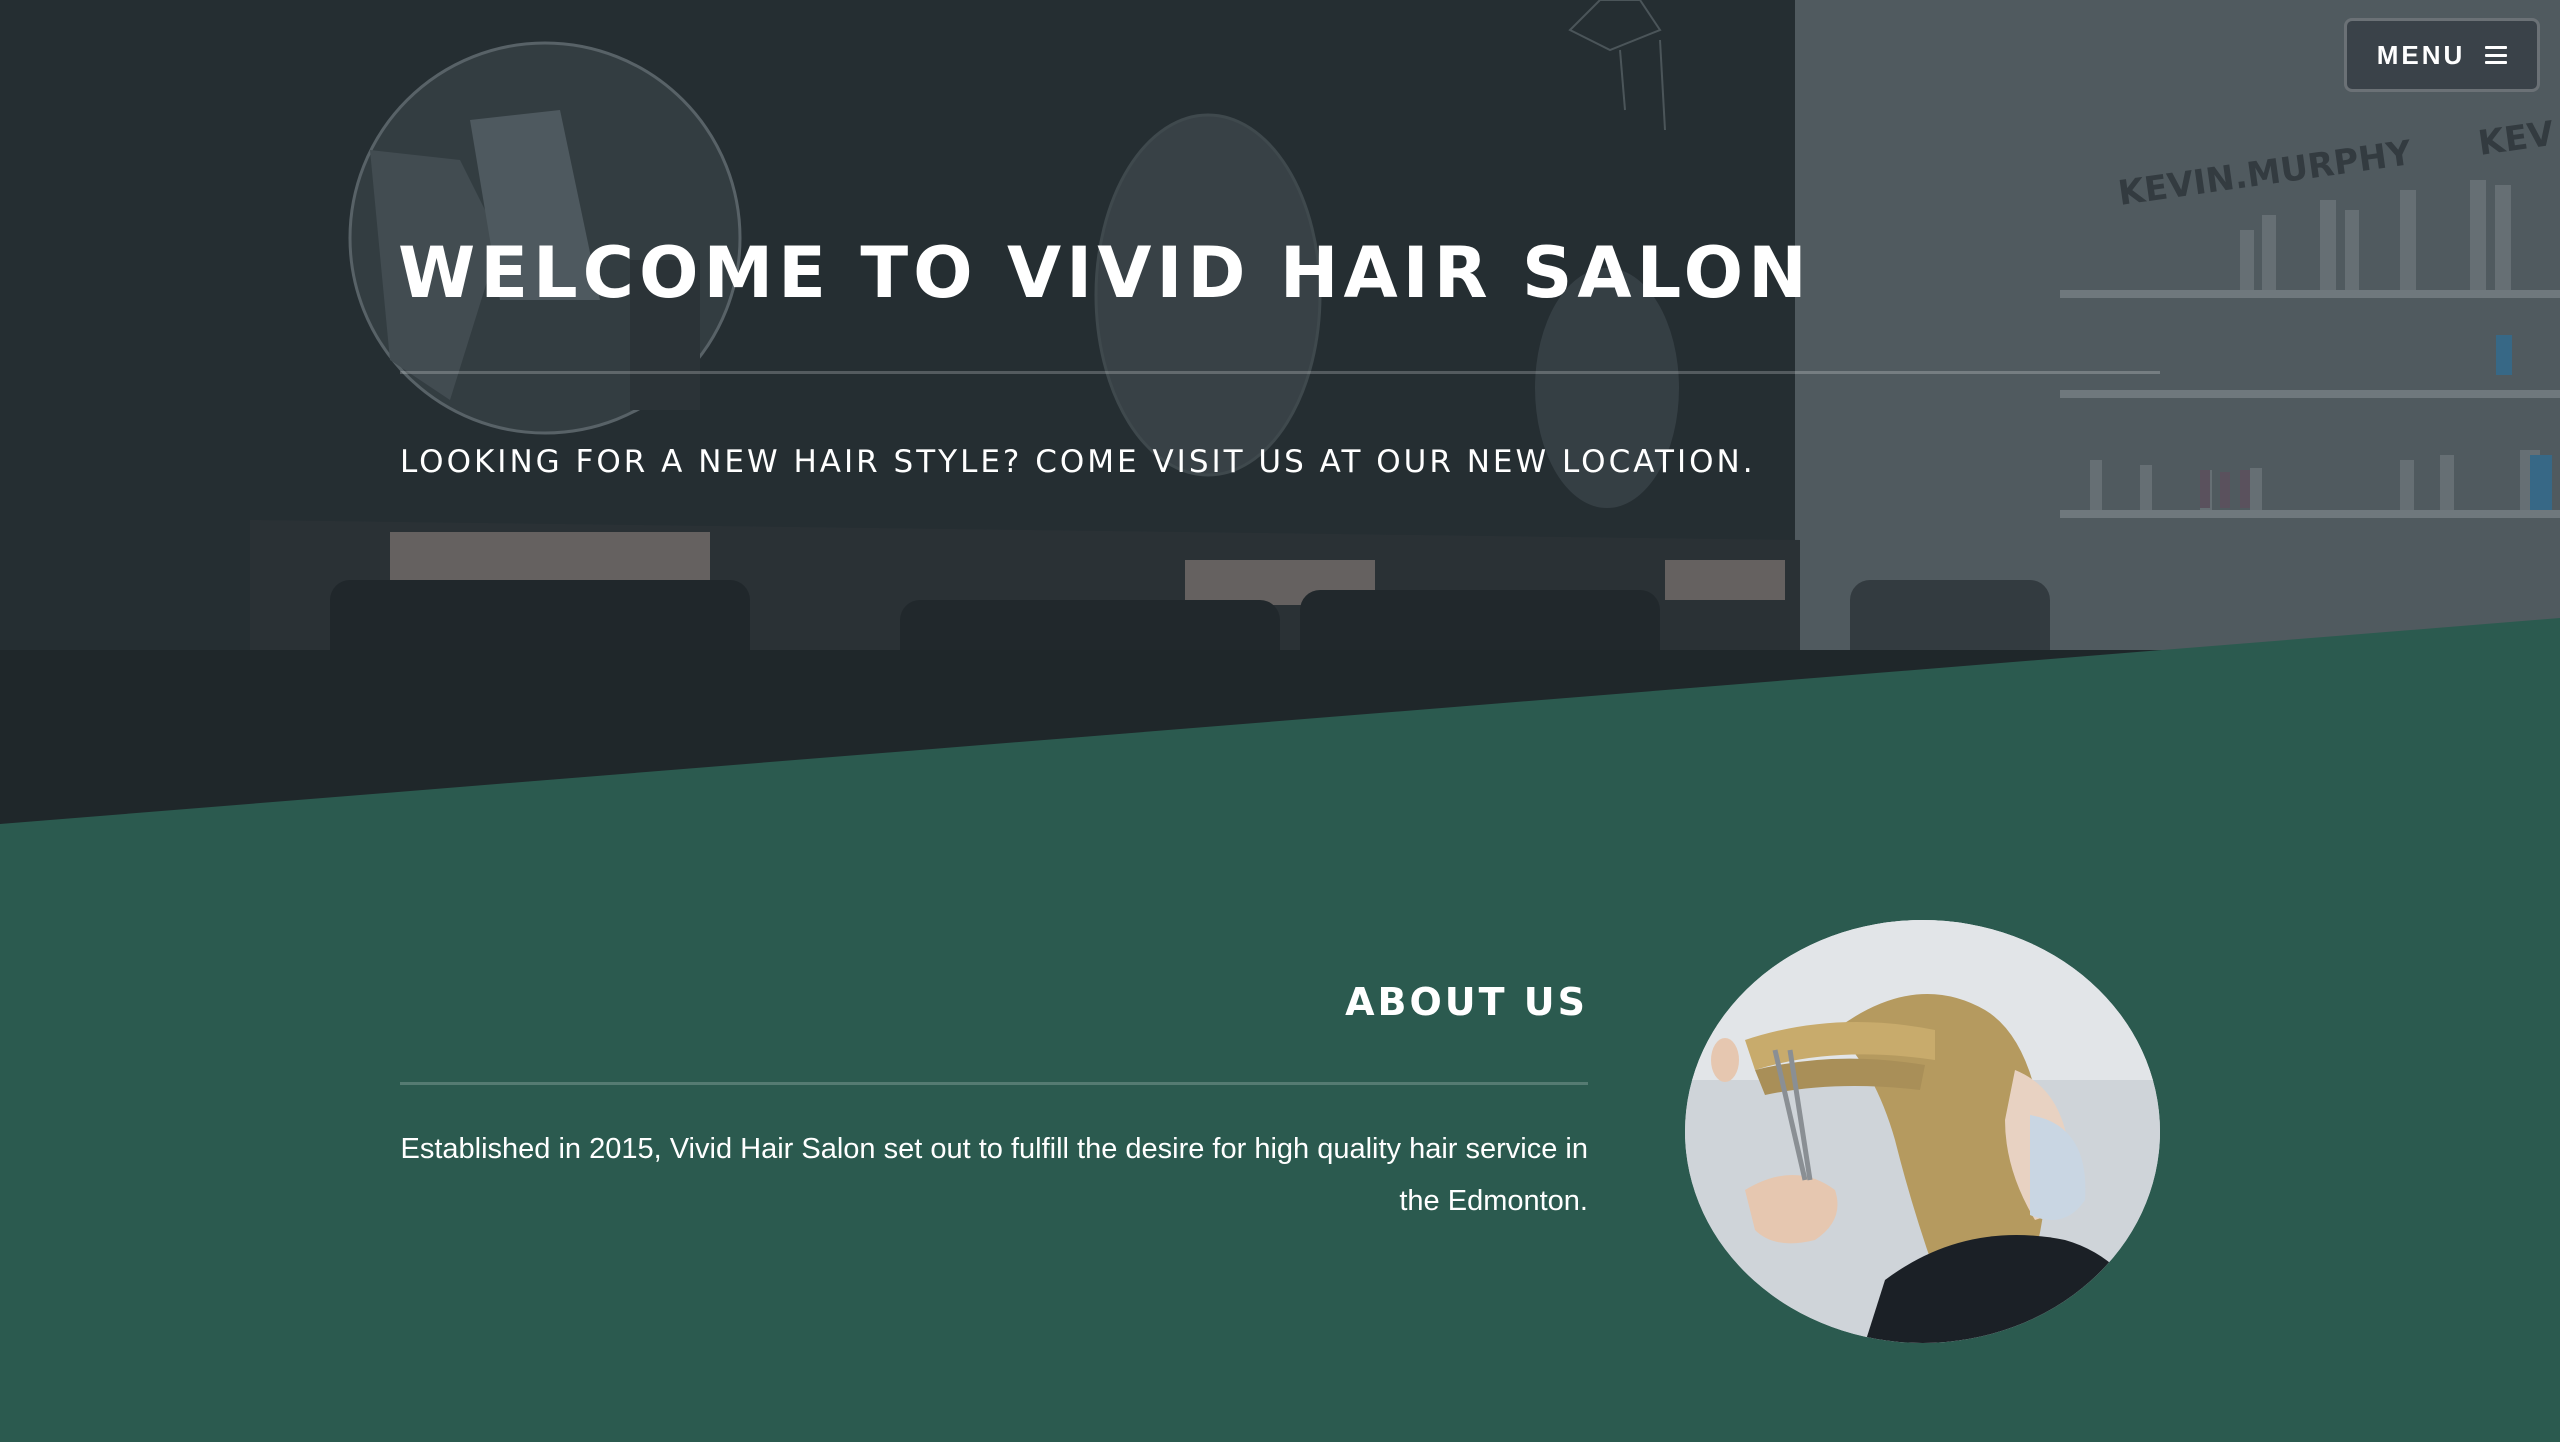 Image resolution: width=2560 pixels, height=1442 pixels. I want to click on menu-button: MENU, so click(2442, 55).